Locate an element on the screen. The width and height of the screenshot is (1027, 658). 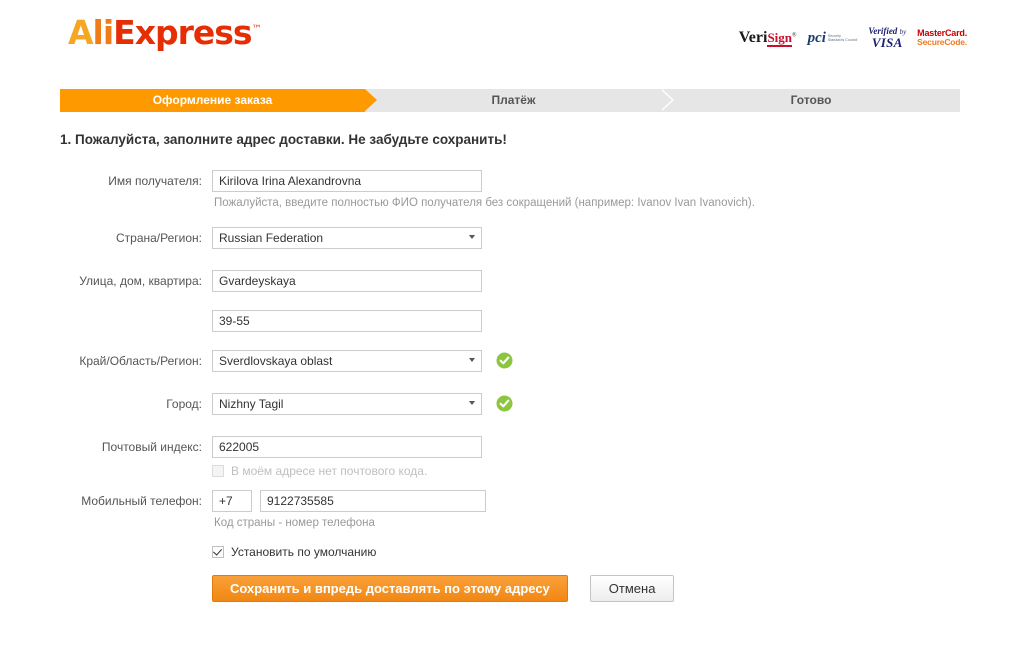
cancel-button: Отмена is located at coordinates (632, 588).